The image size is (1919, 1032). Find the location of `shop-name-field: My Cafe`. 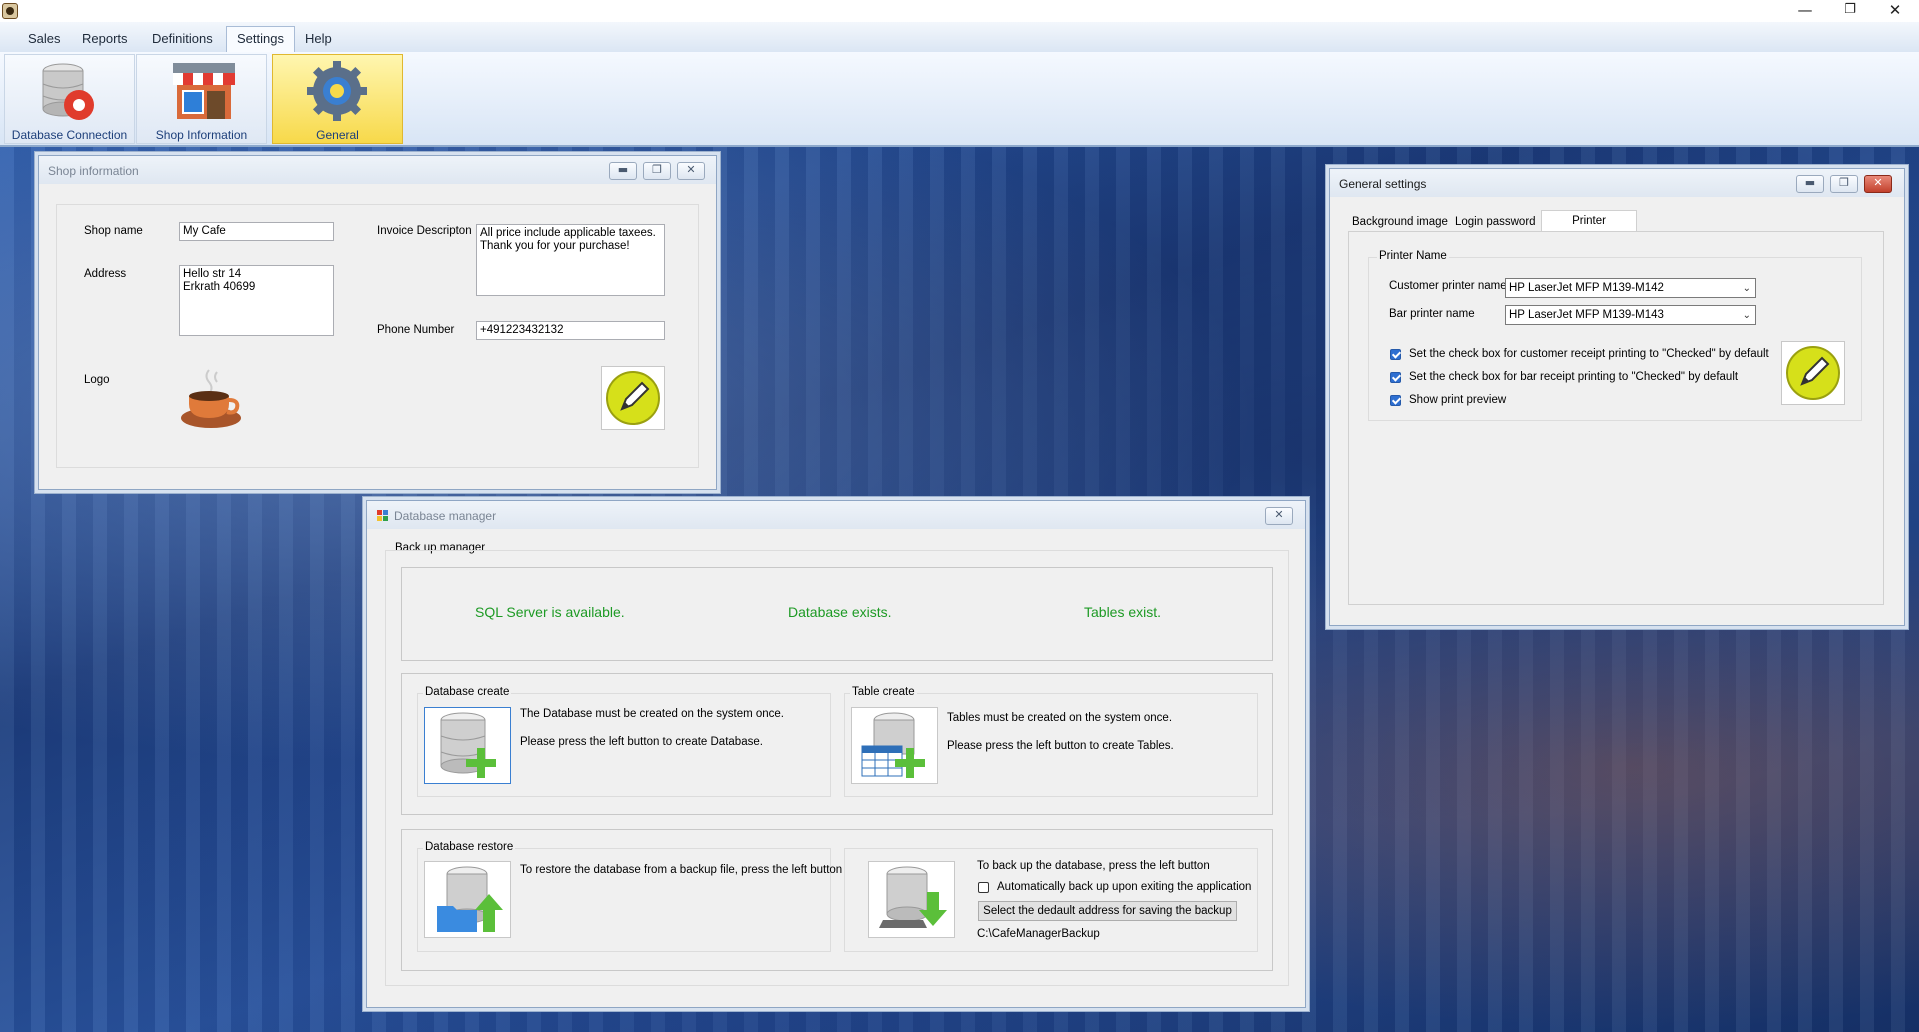

shop-name-field: My Cafe is located at coordinates (256, 231).